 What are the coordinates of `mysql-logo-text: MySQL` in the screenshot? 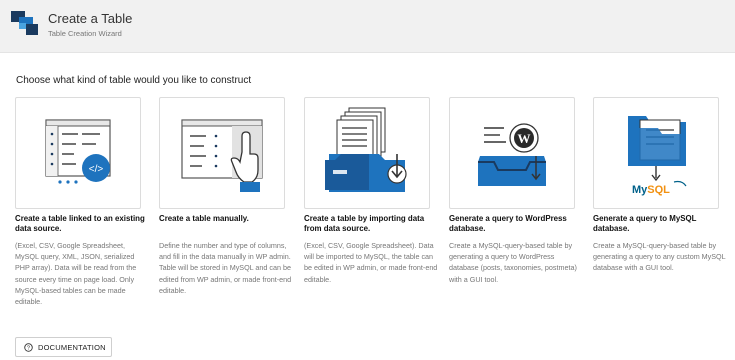 It's located at (651, 190).